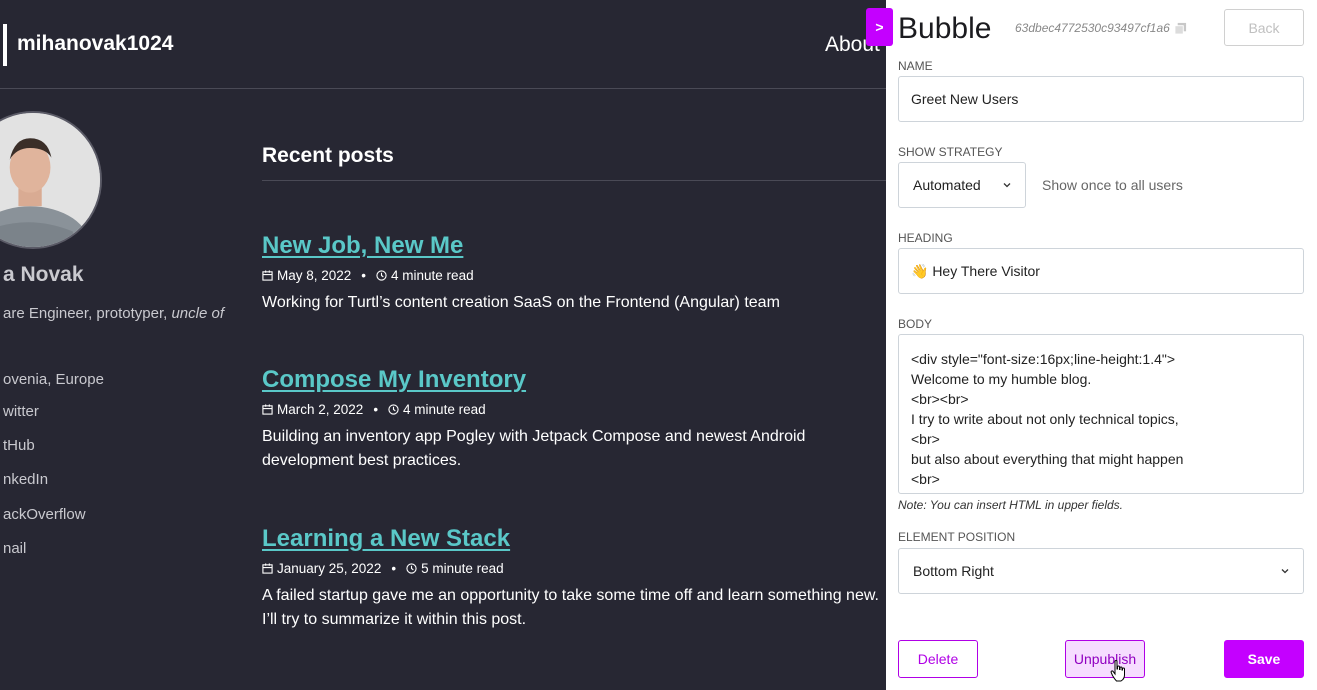 Image resolution: width=1317 pixels, height=690 pixels. Describe the element at coordinates (5, 45) in the screenshot. I see `brand-accent-bar` at that location.